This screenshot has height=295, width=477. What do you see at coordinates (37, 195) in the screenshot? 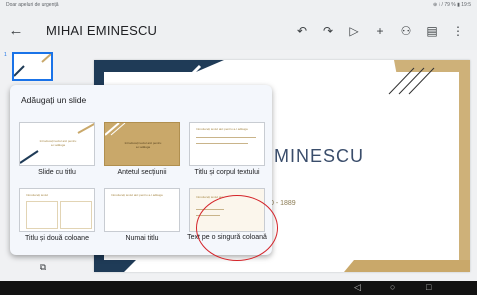
I see `layout-thumb-text: Introduceți textul` at bounding box center [37, 195].